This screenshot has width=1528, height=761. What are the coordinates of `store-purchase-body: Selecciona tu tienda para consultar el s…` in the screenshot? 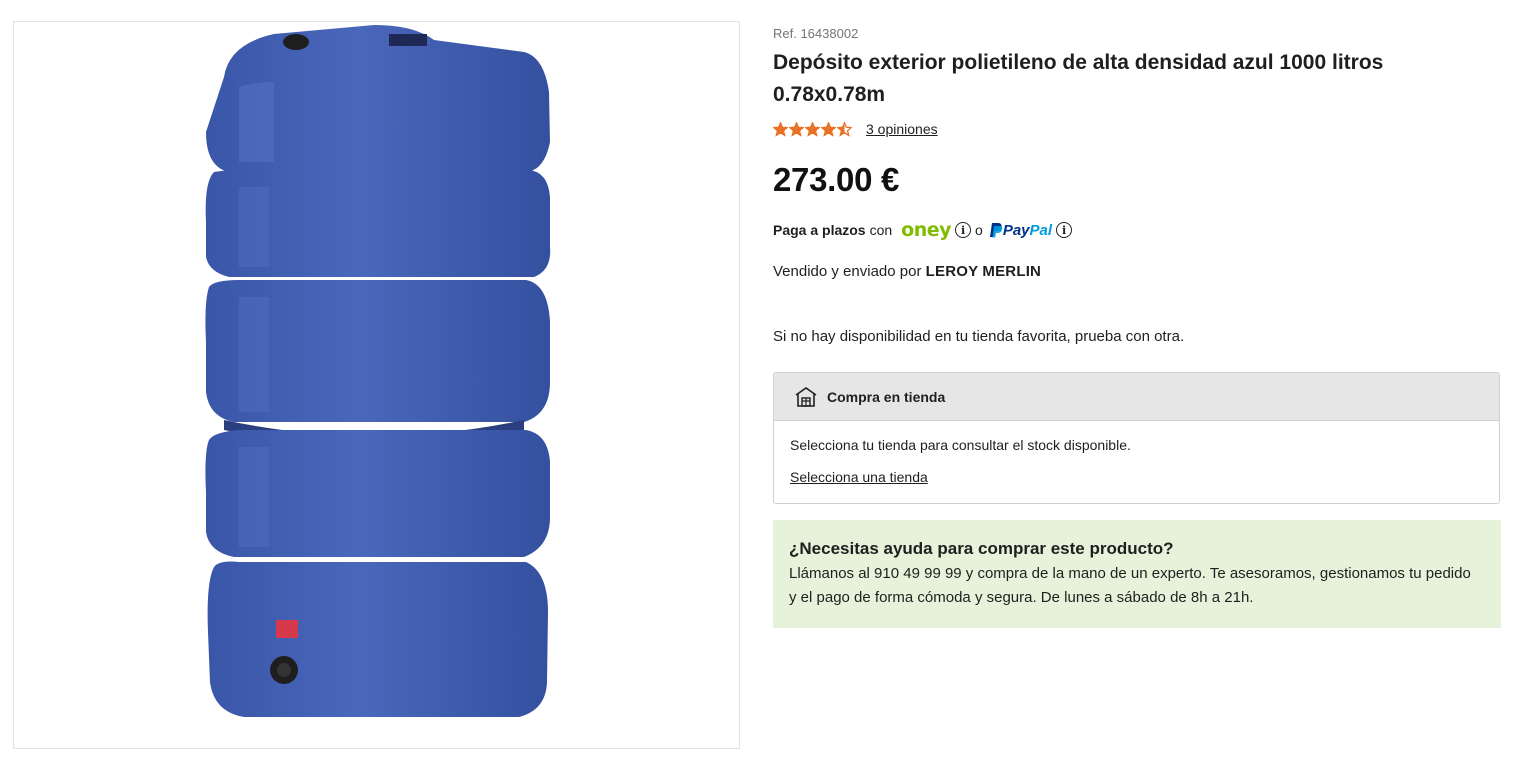 It's located at (1136, 462).